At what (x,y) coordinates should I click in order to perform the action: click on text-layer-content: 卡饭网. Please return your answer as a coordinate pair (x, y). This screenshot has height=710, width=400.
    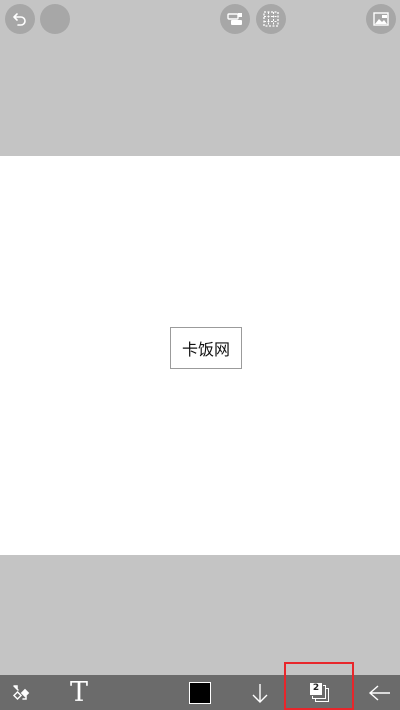
    Looking at the image, I should click on (205, 349).